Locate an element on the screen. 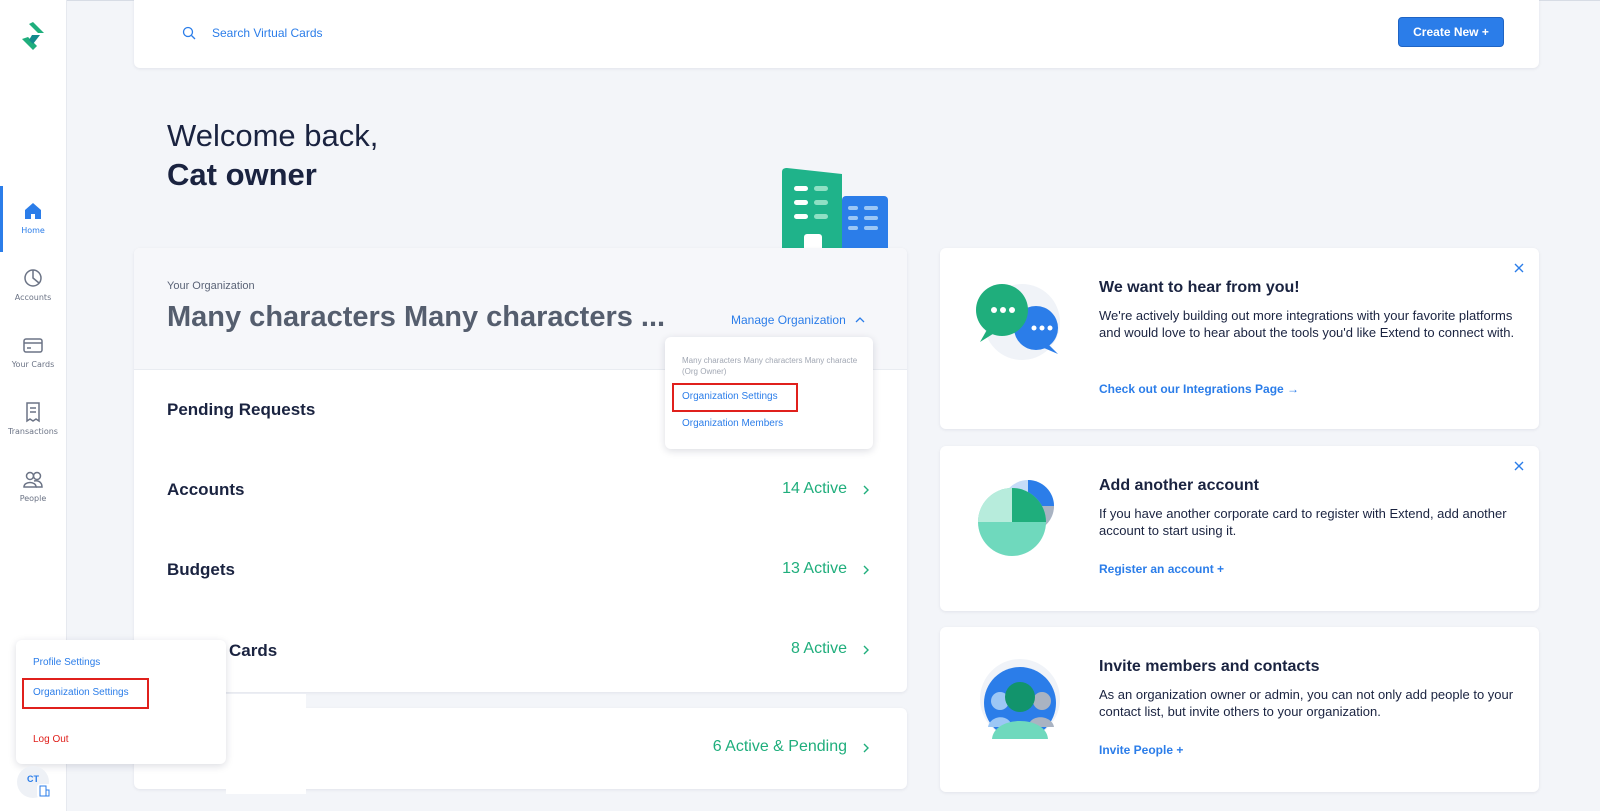 The width and height of the screenshot is (1600, 811). welcome-user-name: Cat owner is located at coordinates (242, 174).